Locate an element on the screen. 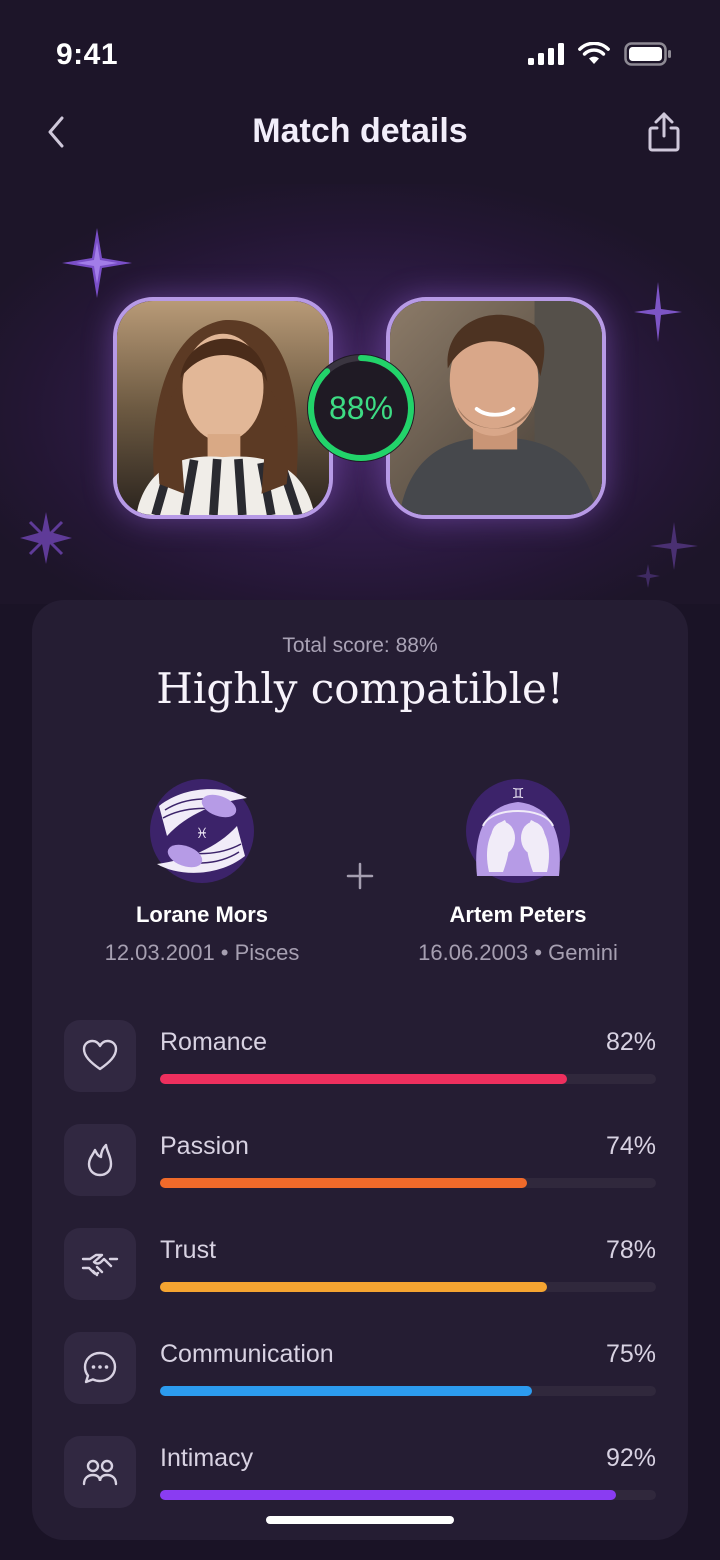  metric-passion: Passion 74% is located at coordinates (360, 1160).